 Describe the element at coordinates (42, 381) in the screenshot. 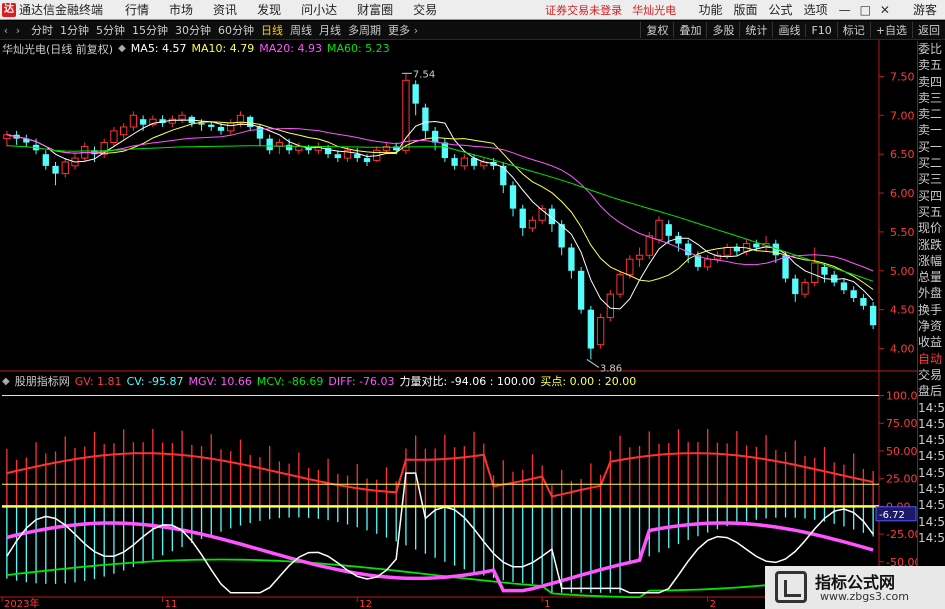

I see `indicator-name: 股朋指标网` at that location.